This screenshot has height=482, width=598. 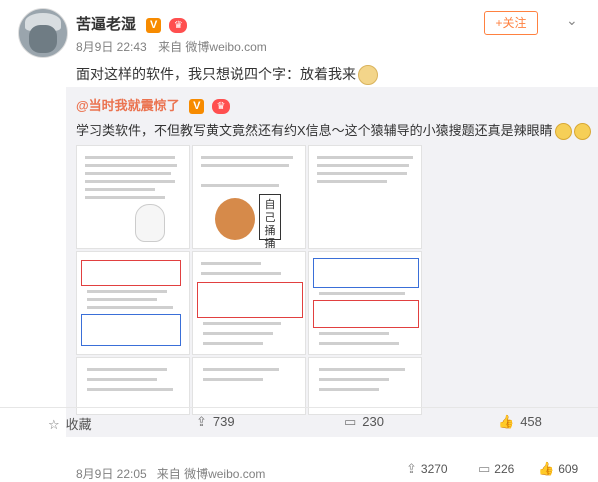 What do you see at coordinates (496, 469) in the screenshot?
I see `repost-comment-action: ▭ 226` at bounding box center [496, 469].